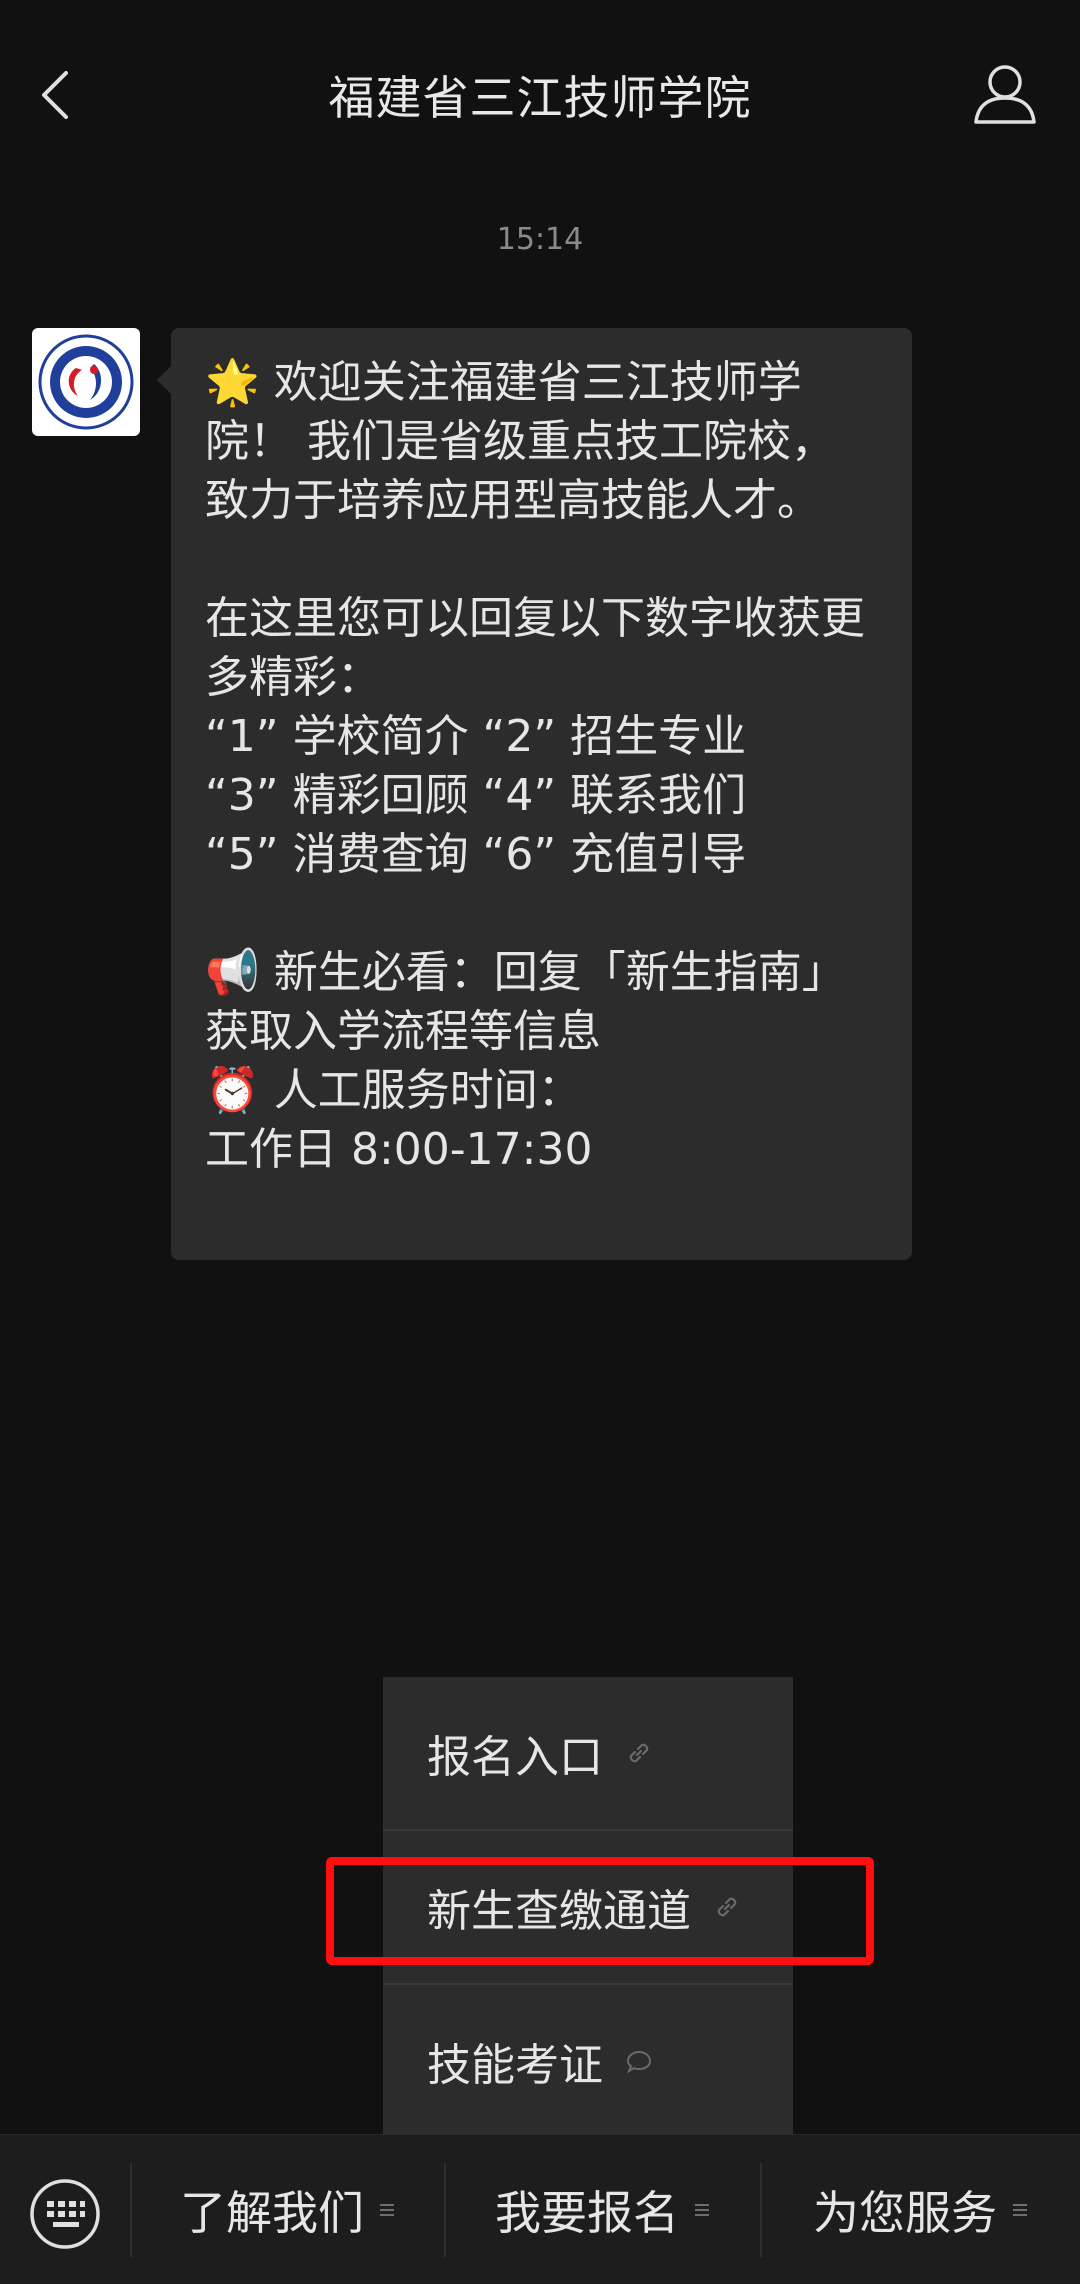  I want to click on message-line: 多精彩：, so click(293, 677).